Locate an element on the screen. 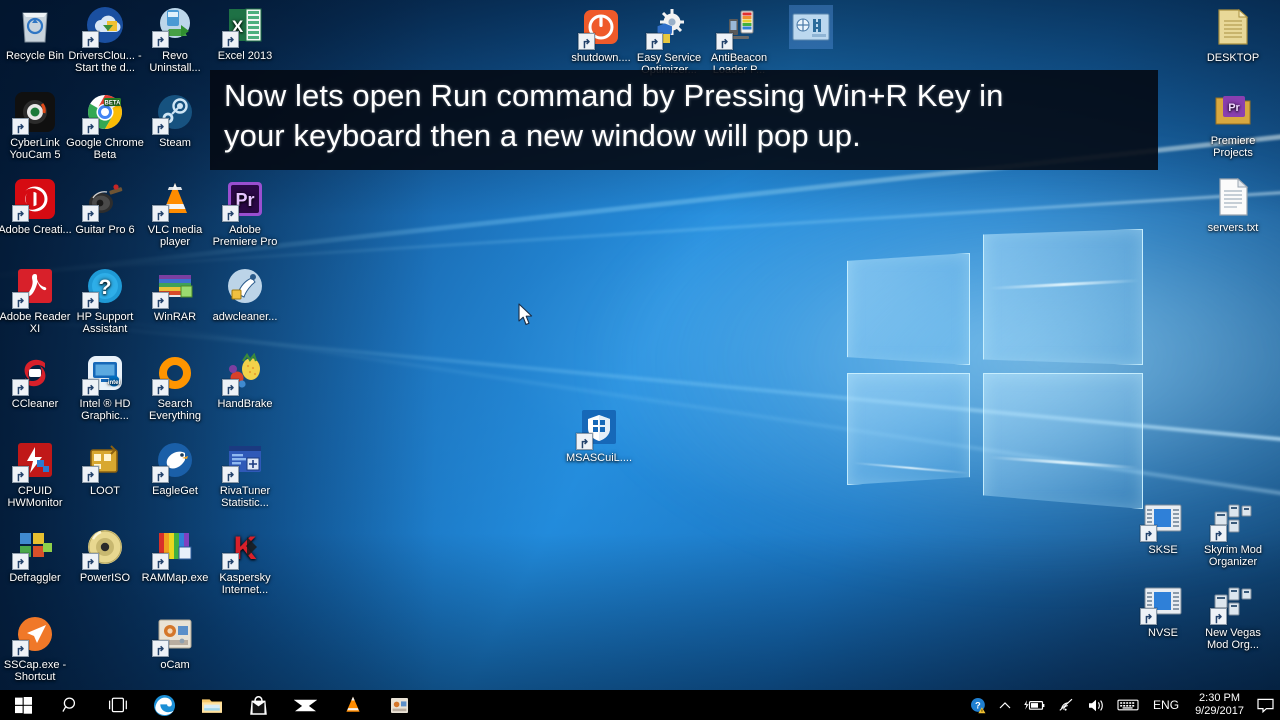  desktop-icon: VLC media player is located at coordinates (175, 213).